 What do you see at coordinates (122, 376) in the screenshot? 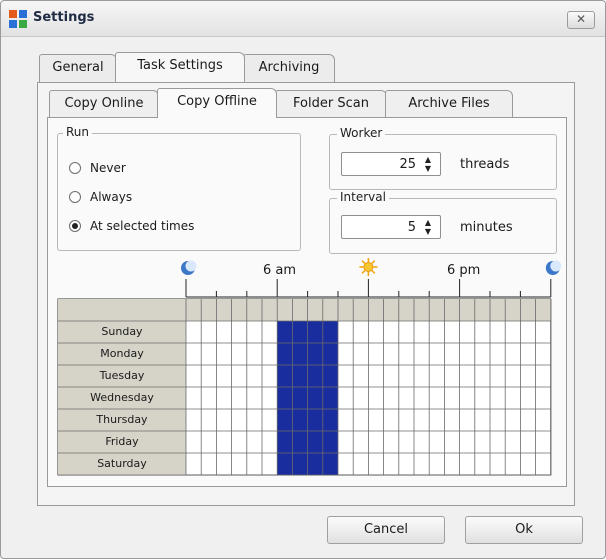
I see `day-label-tuesday: Tuesday` at bounding box center [122, 376].